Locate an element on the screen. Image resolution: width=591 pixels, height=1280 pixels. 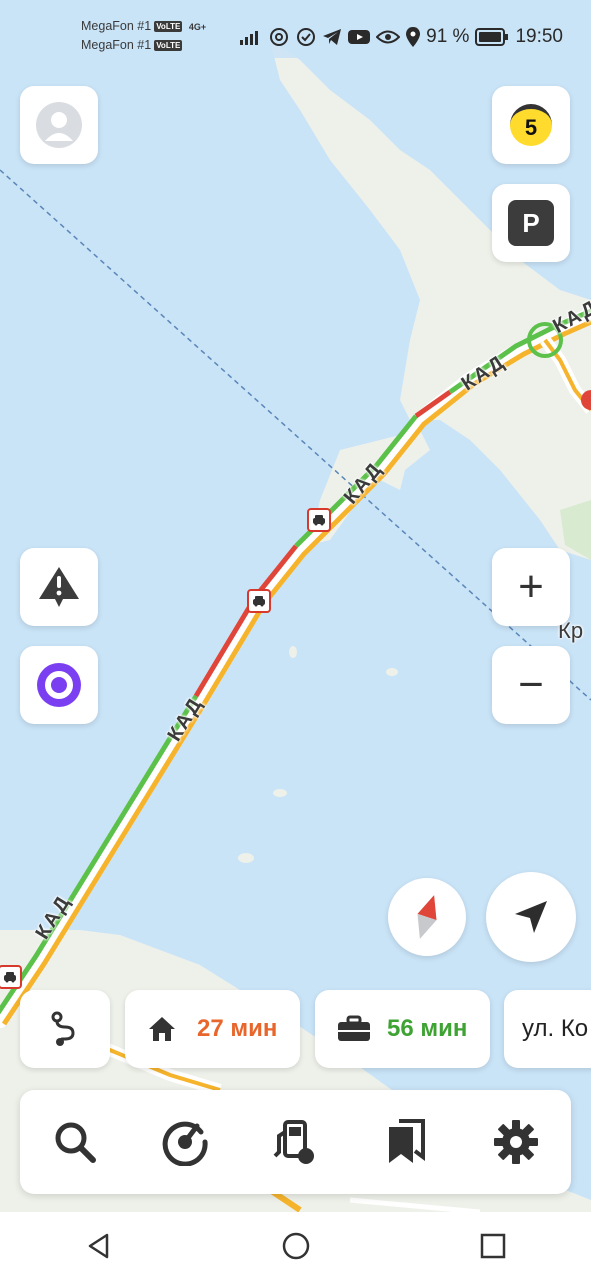
work-eta: 56 мин is located at coordinates (427, 1028).